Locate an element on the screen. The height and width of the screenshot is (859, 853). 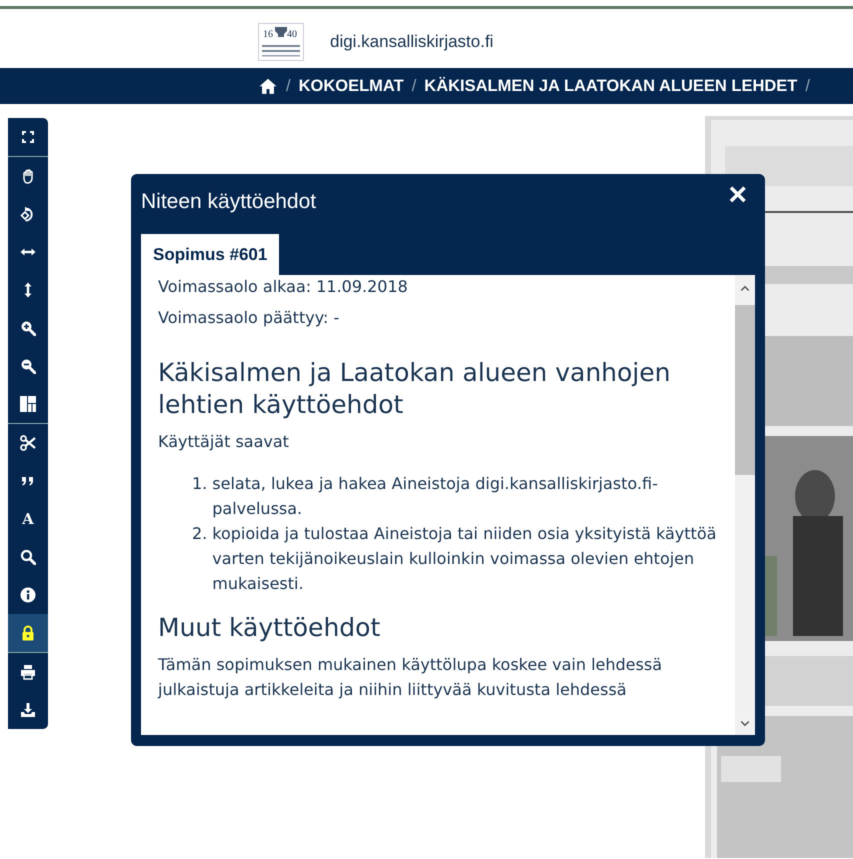
breadcrumb-link: KÄKISALMEN JA LAATOKAN ALUEEN LEHDET is located at coordinates (611, 86).